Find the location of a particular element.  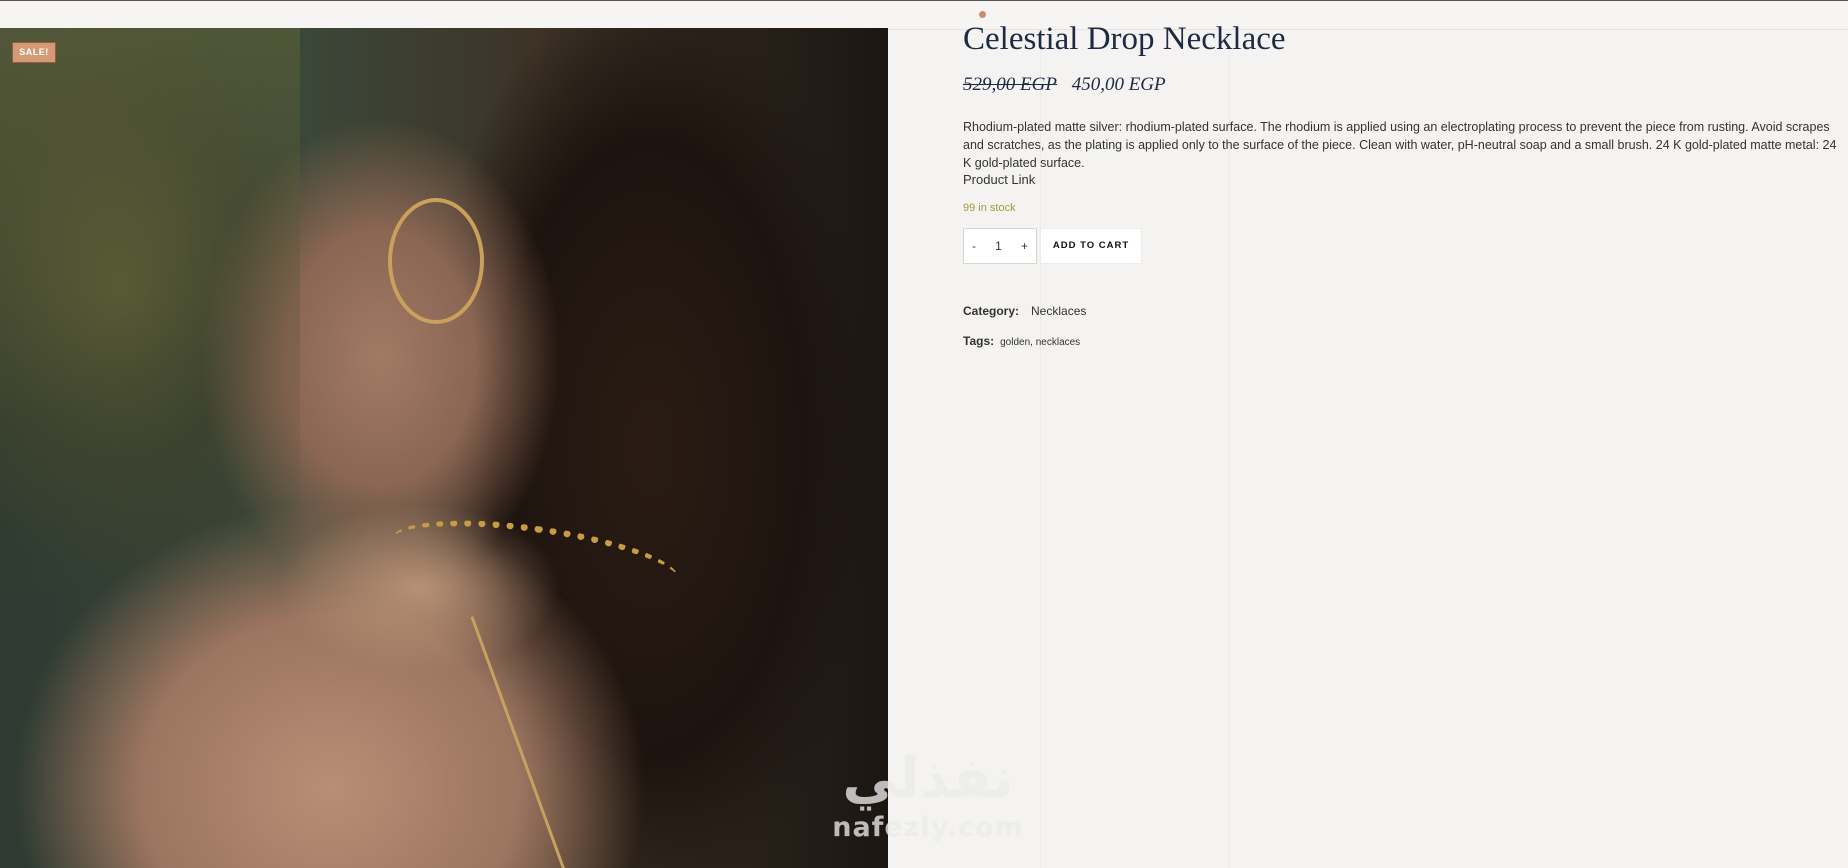

sale-badge: SALE! is located at coordinates (34, 52).